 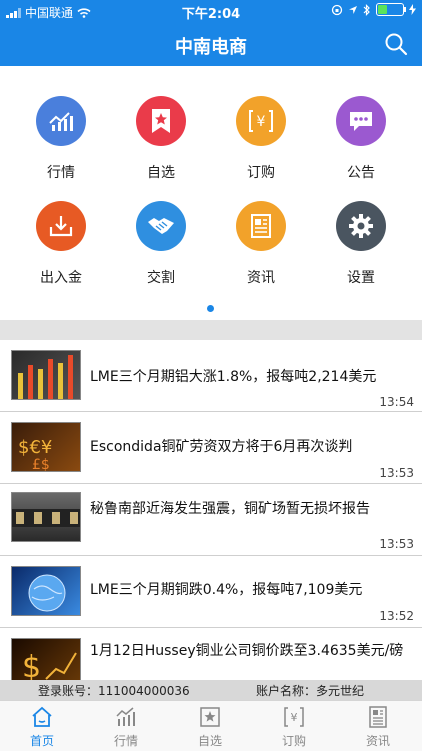 I want to click on news-thumbnail: $, so click(x=46, y=659).